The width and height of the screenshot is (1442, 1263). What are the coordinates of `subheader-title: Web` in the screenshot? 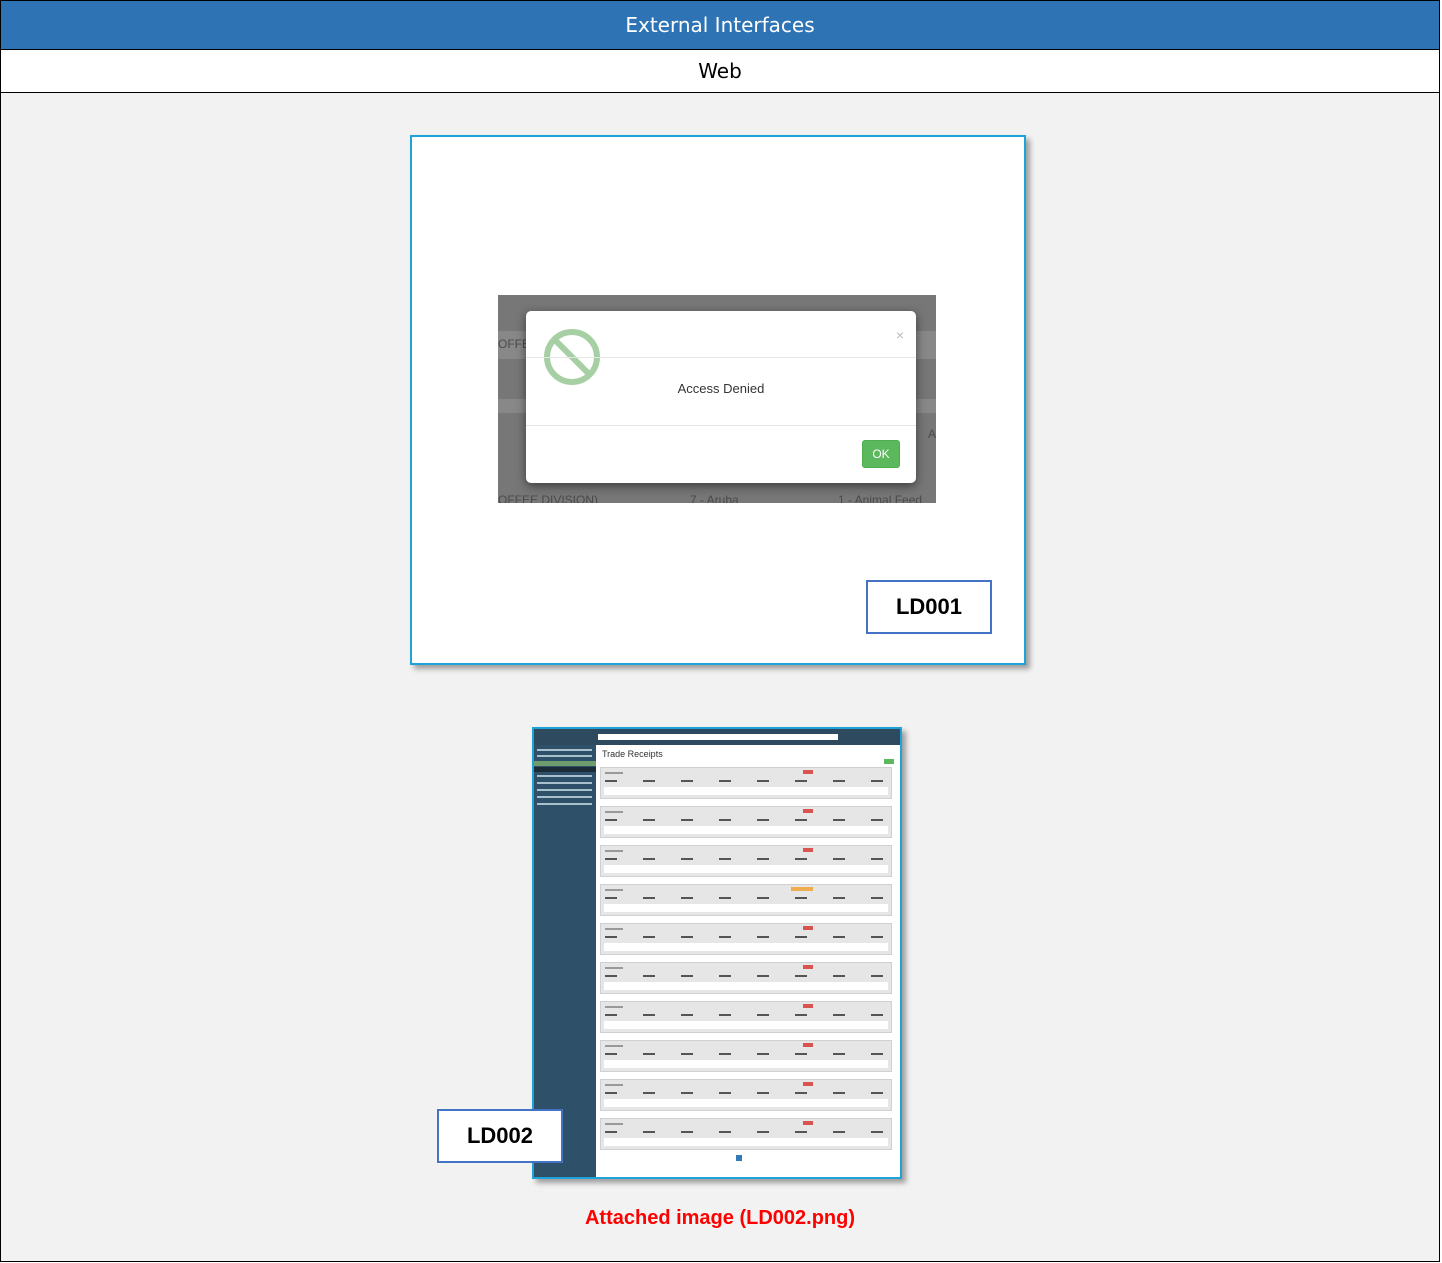 It's located at (720, 71).